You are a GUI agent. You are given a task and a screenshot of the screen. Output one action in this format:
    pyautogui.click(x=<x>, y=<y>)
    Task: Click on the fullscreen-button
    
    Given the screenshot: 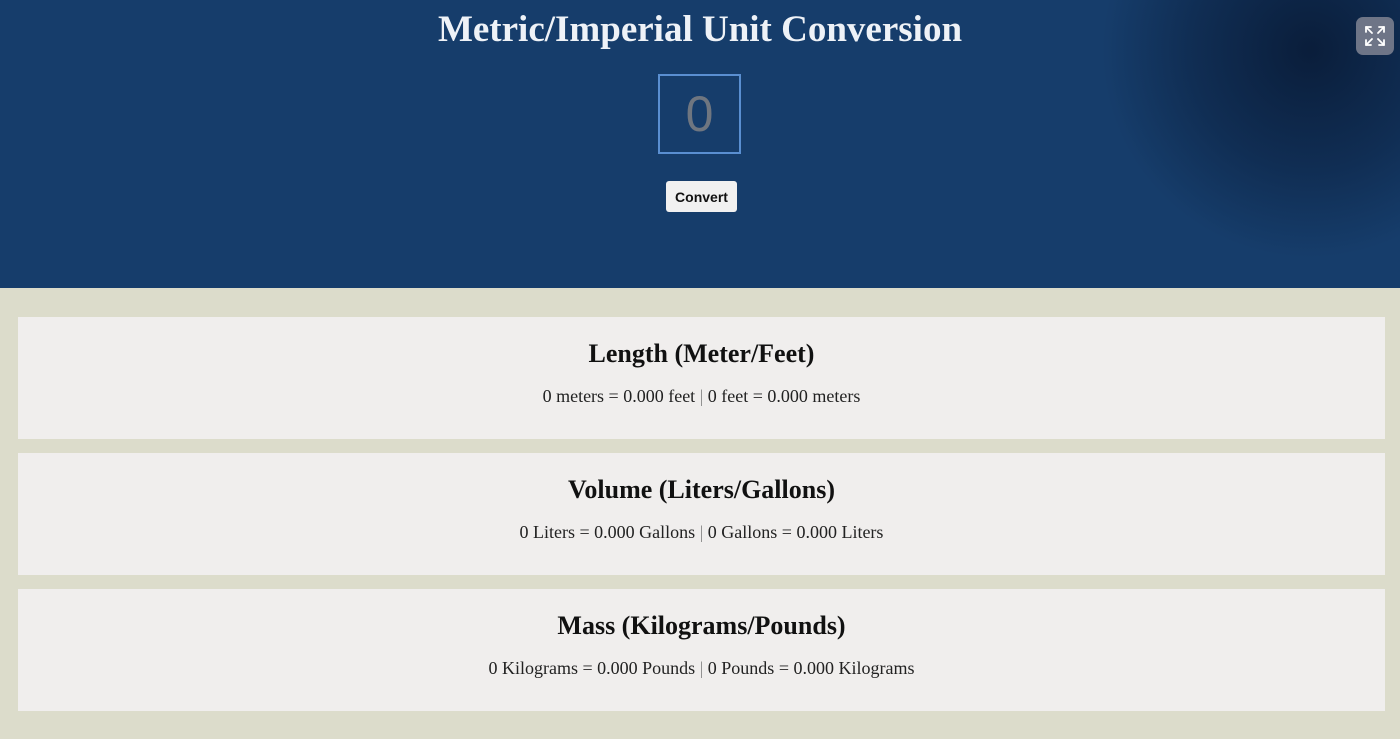 What is the action you would take?
    pyautogui.click(x=1375, y=36)
    